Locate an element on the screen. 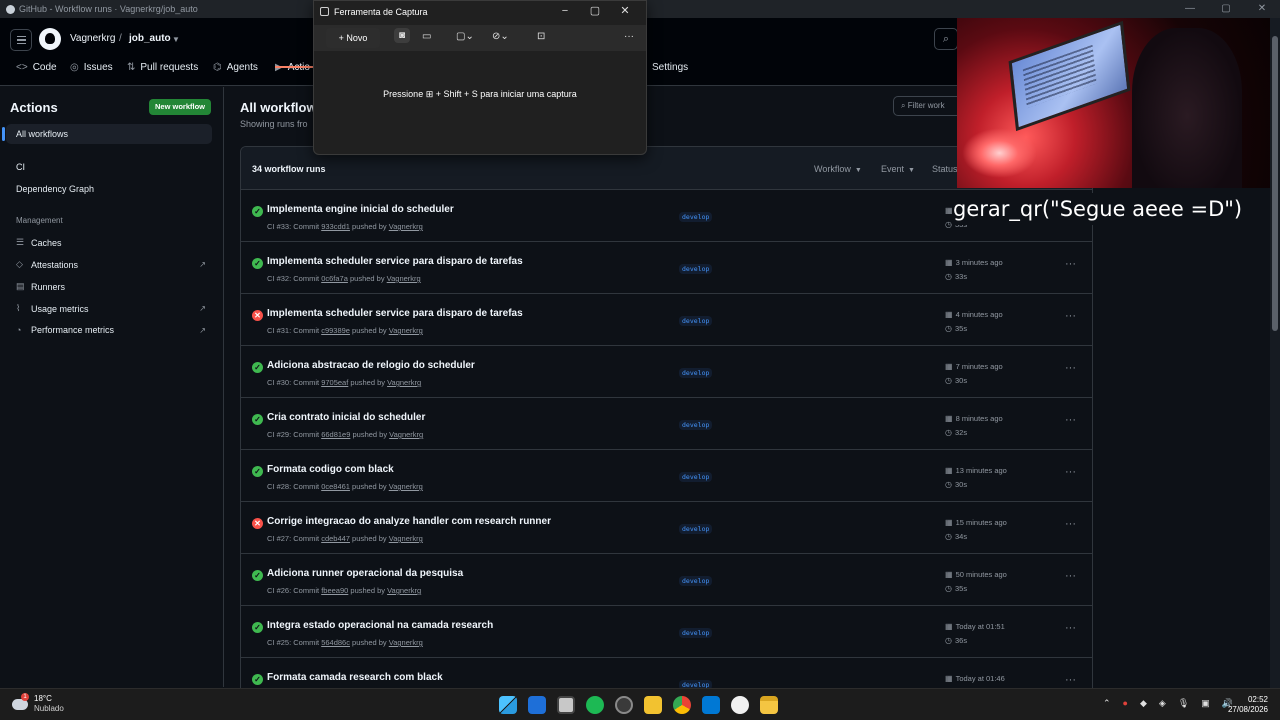 The image size is (1280, 720). app-icon is located at coordinates (624, 705).